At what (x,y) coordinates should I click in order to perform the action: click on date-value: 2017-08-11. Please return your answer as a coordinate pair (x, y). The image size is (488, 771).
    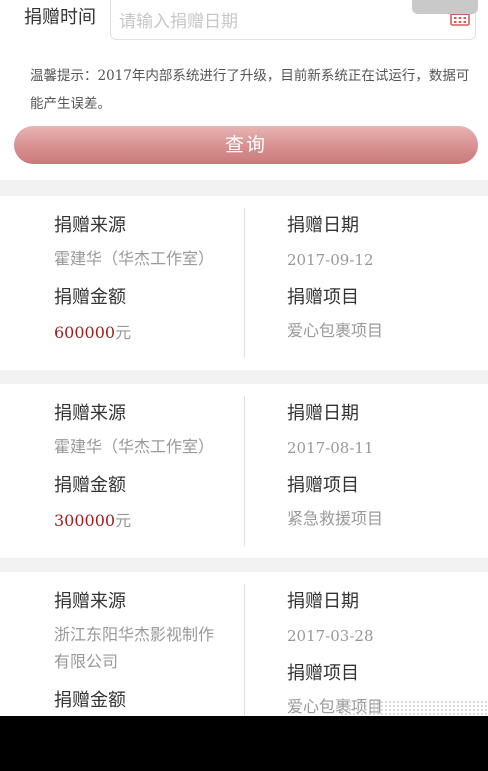
    Looking at the image, I should click on (330, 448).